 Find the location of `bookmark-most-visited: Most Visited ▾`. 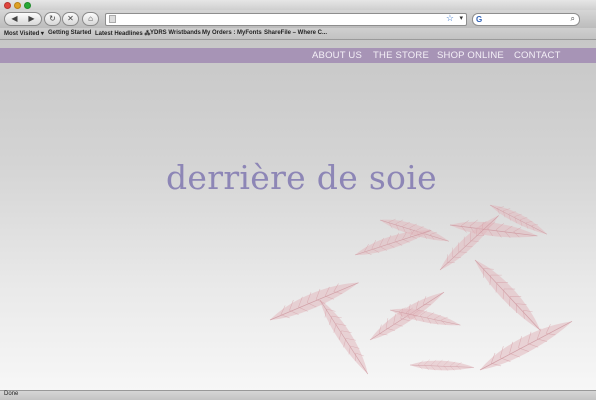

bookmark-most-visited: Most Visited ▾ is located at coordinates (24, 33).